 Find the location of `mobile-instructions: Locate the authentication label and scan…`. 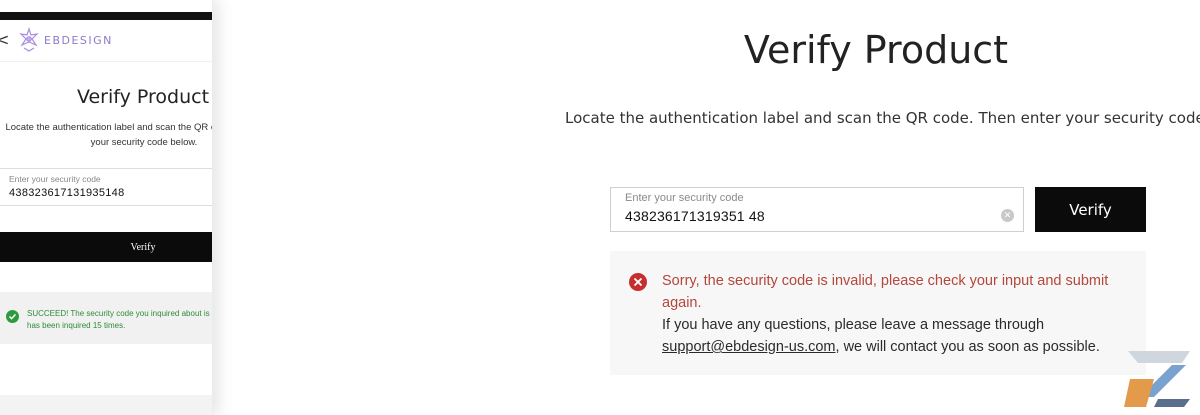

mobile-instructions: Locate the authentication label and scan… is located at coordinates (108, 135).